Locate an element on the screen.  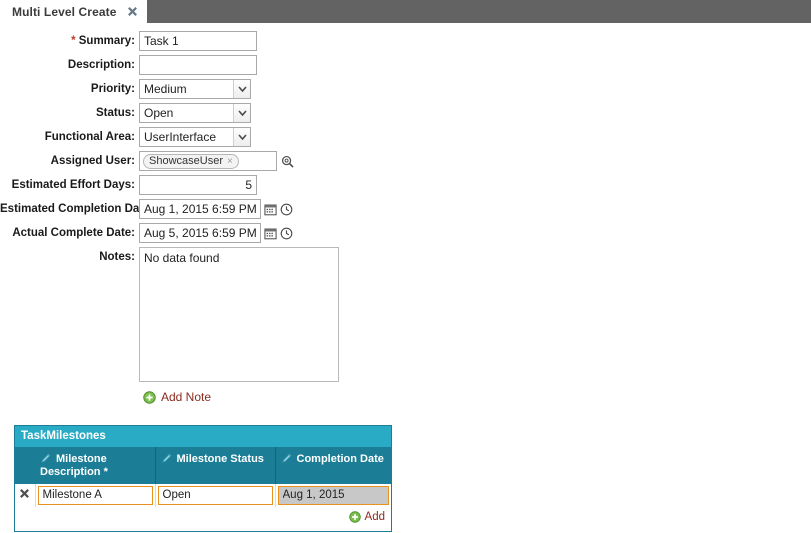
close-icon is located at coordinates (132, 11).